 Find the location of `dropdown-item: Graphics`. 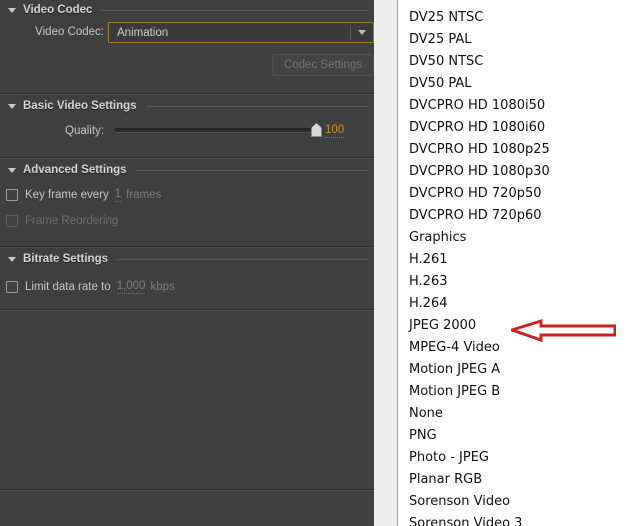

dropdown-item: Graphics is located at coordinates (512, 238).